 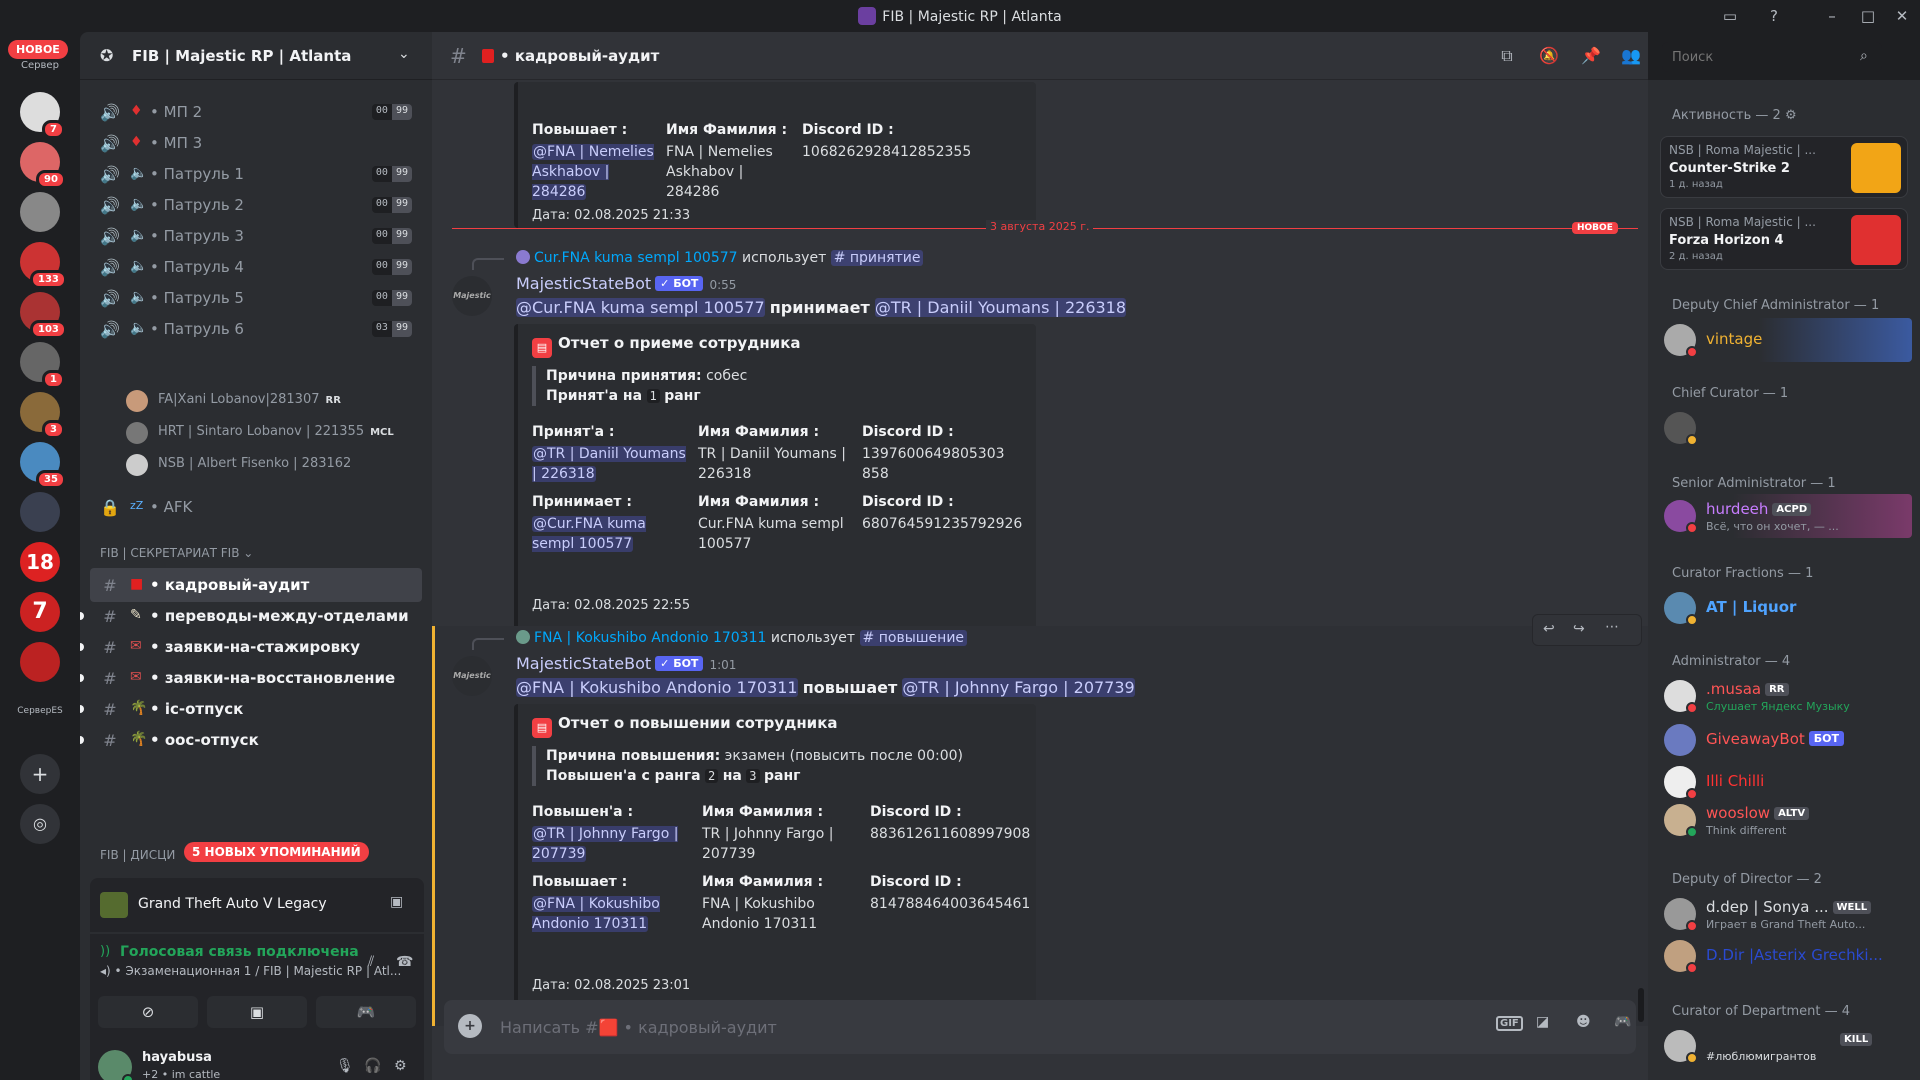 I want to click on member-row, so click(x=1784, y=428).